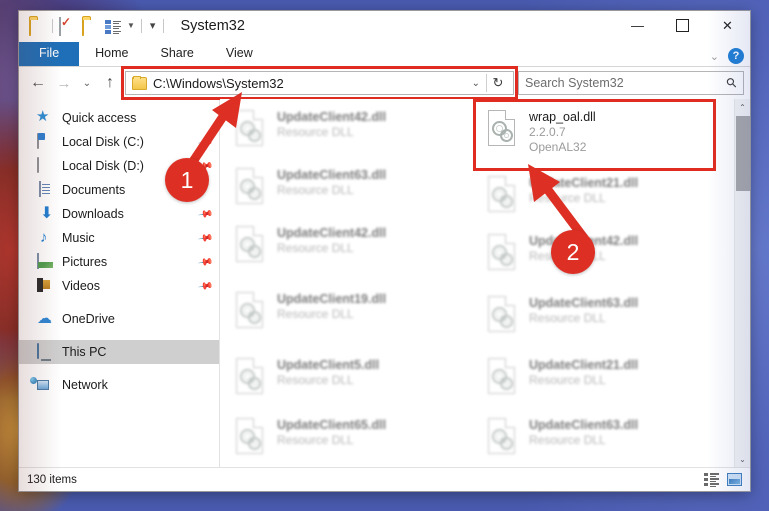 The image size is (769, 511). What do you see at coordinates (93, 214) in the screenshot?
I see `sidebar-item-label: Downloads` at bounding box center [93, 214].